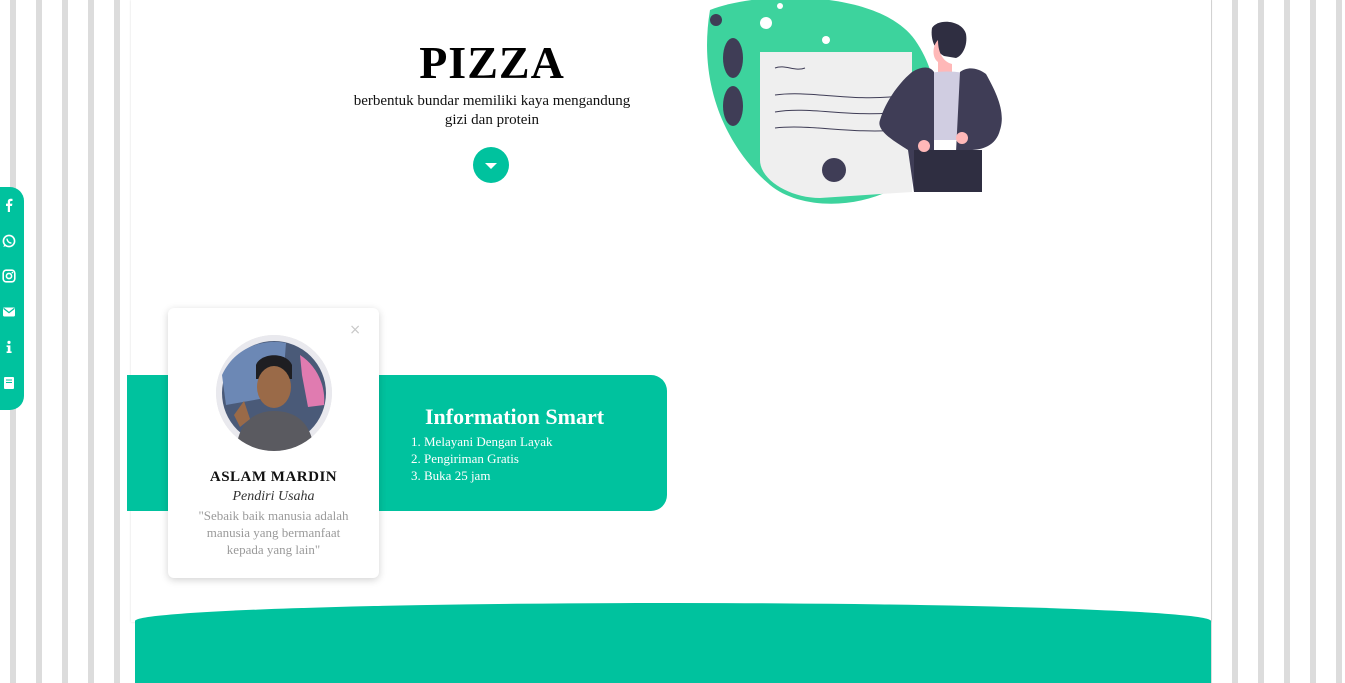 This screenshot has height=683, width=1345. What do you see at coordinates (854, 102) in the screenshot?
I see `presentation-illustration` at bounding box center [854, 102].